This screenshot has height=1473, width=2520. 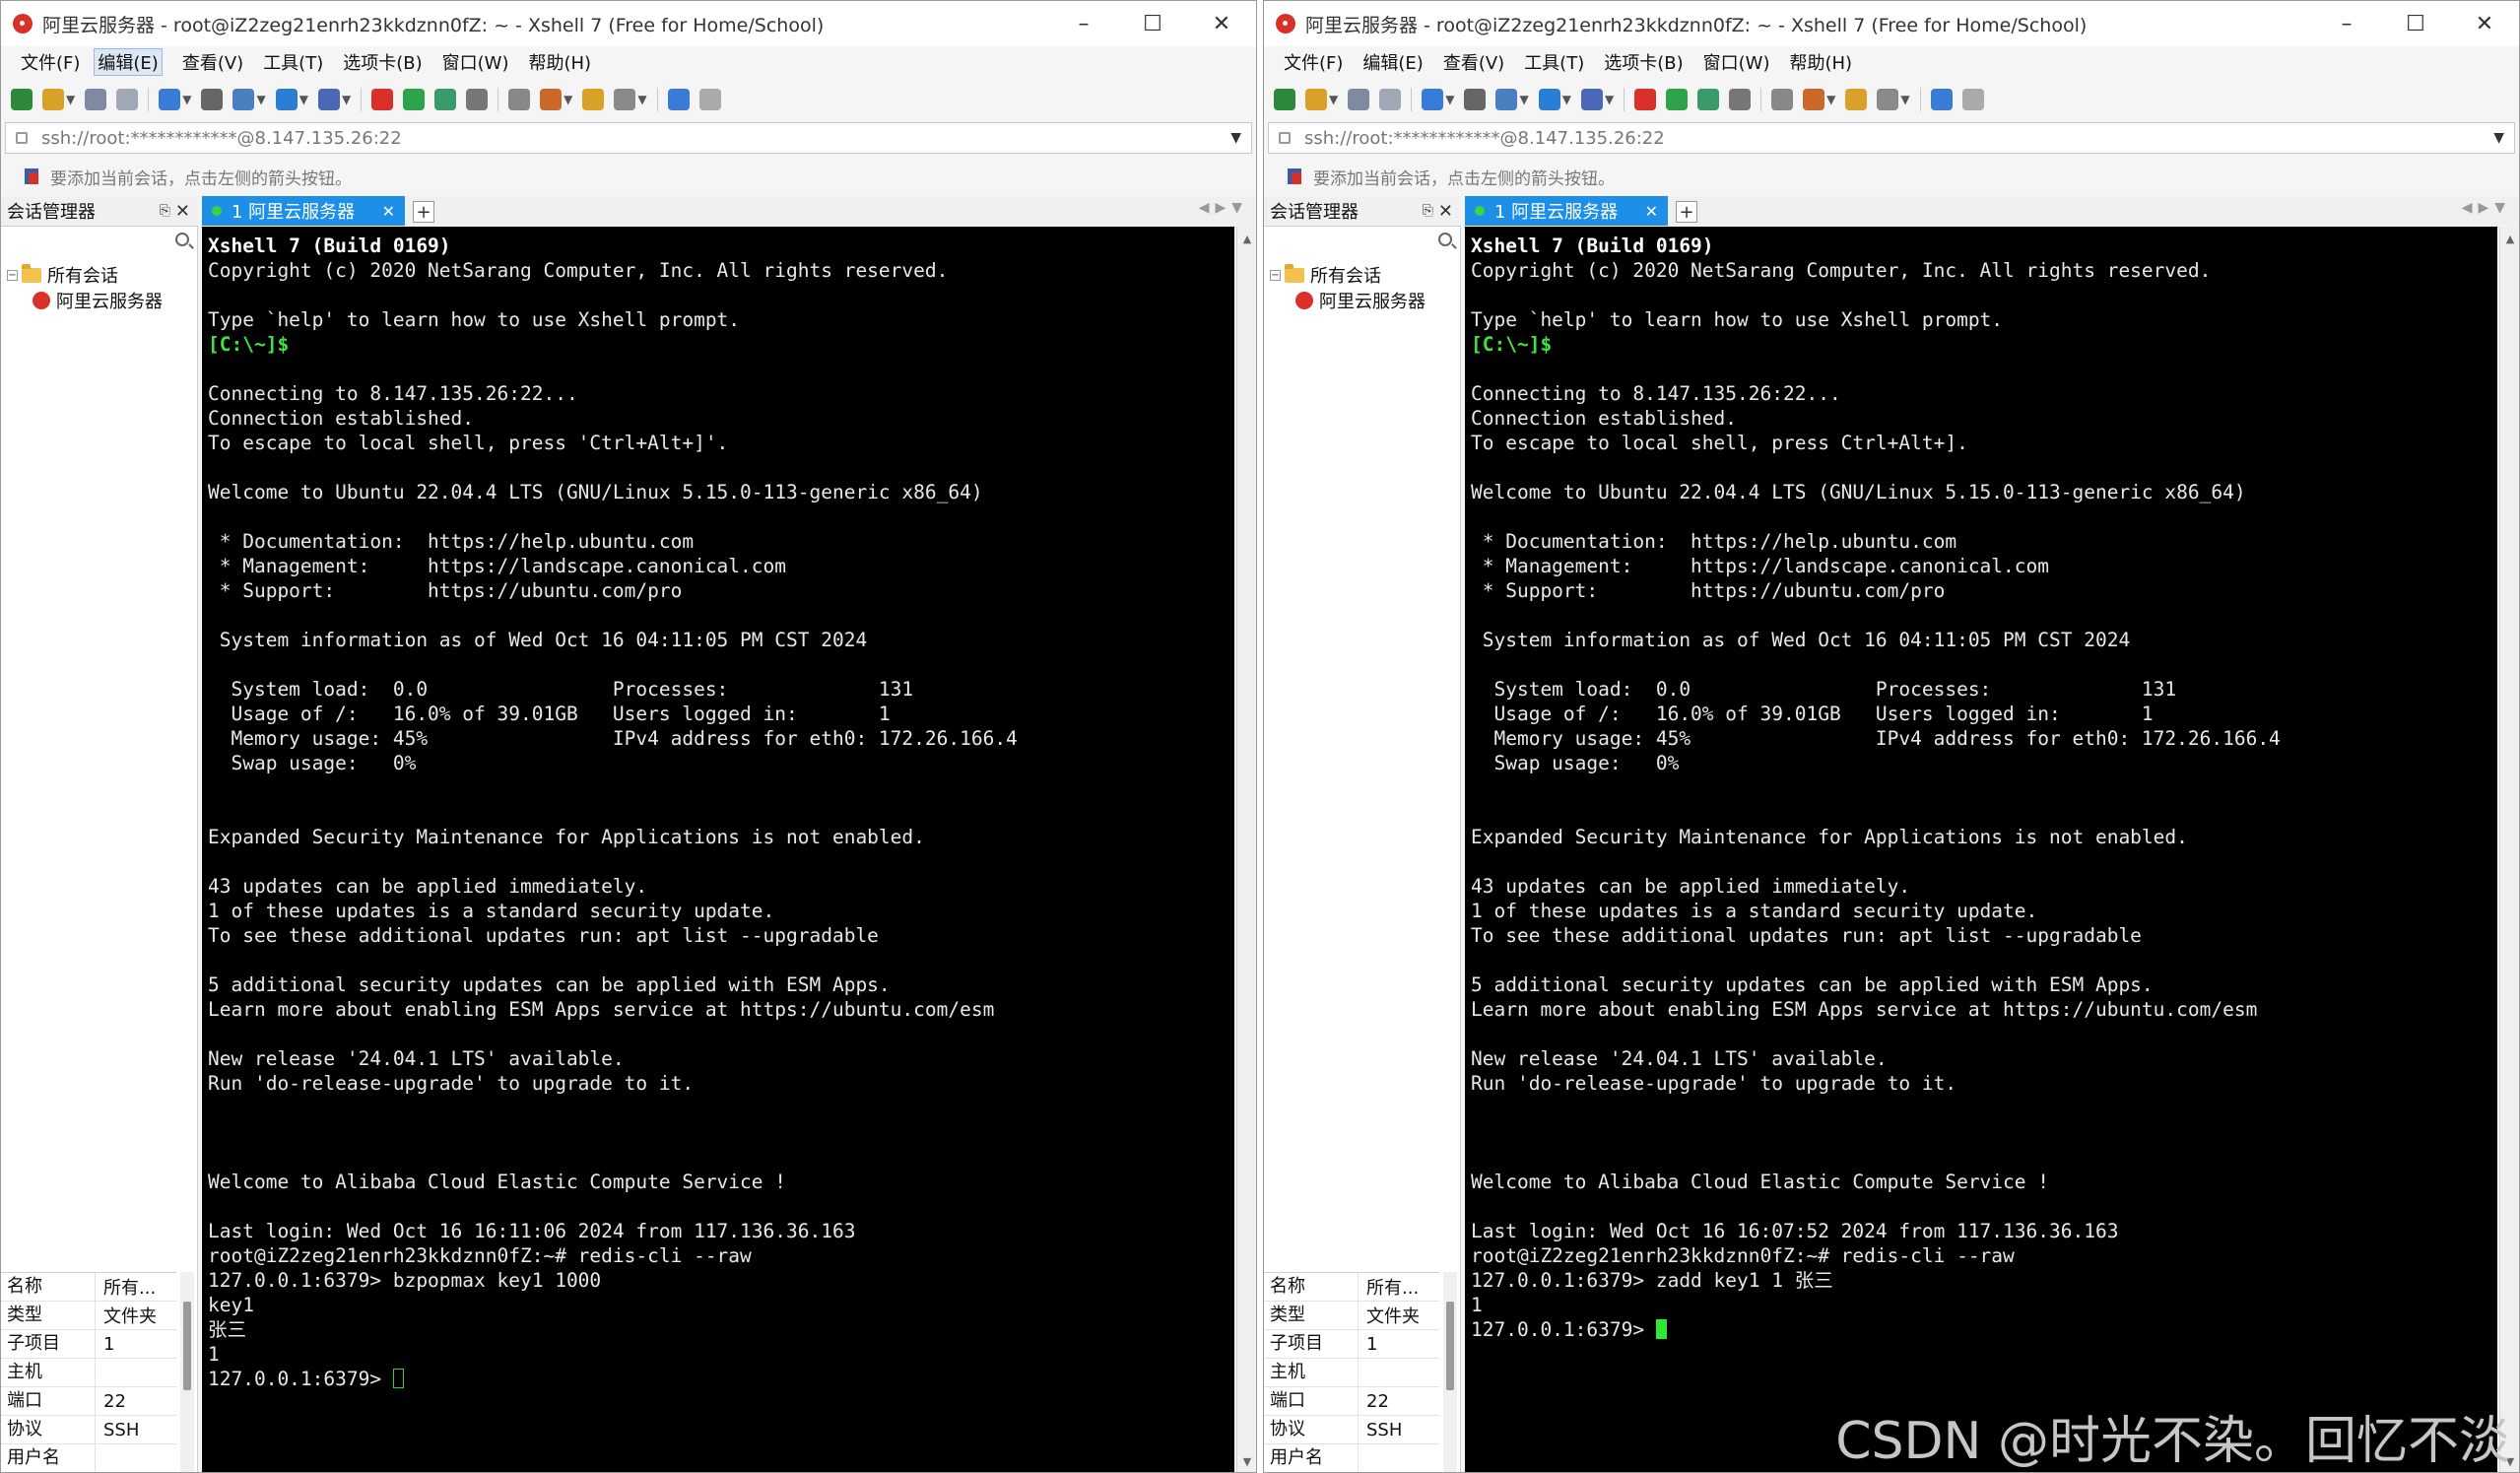 What do you see at coordinates (709, 99) in the screenshot?
I see `chat-icon` at bounding box center [709, 99].